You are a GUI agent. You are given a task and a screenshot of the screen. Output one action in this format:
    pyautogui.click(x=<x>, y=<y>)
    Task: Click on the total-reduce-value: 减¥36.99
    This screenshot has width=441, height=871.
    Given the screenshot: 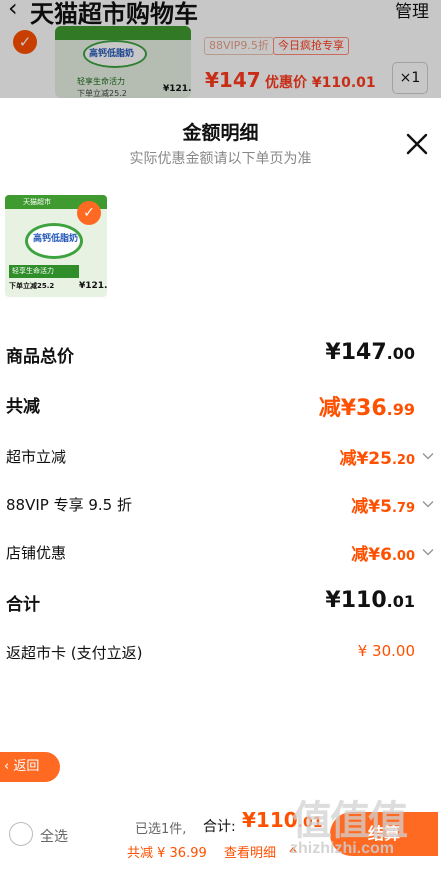 What is the action you would take?
    pyautogui.click(x=367, y=406)
    